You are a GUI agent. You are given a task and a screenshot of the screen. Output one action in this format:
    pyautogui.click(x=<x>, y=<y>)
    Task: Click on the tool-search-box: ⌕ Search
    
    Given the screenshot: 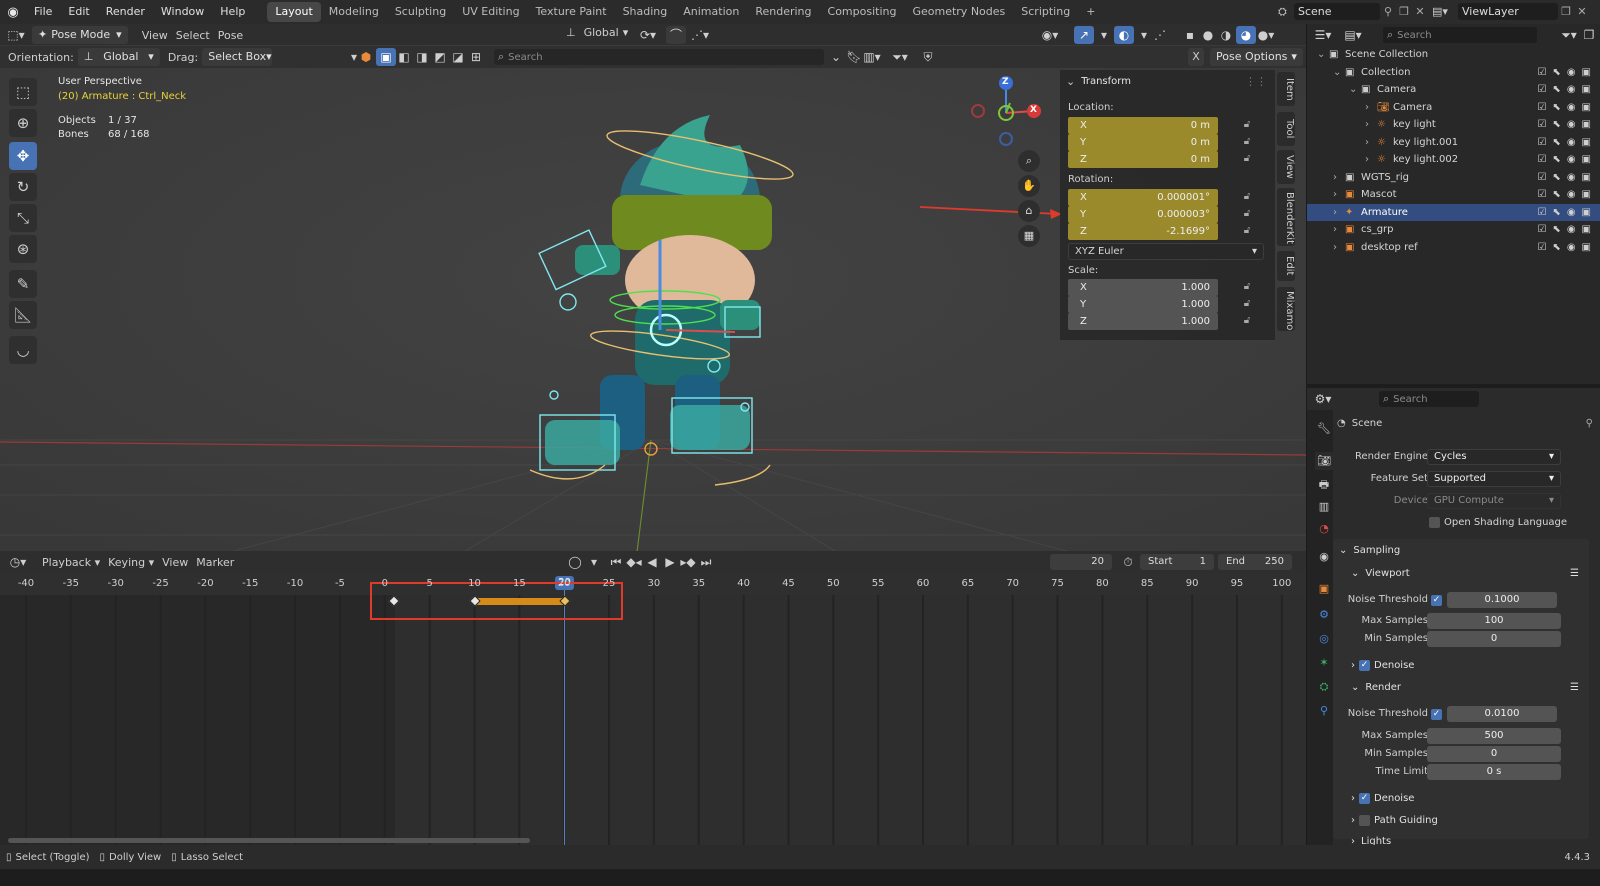 What is the action you would take?
    pyautogui.click(x=659, y=57)
    